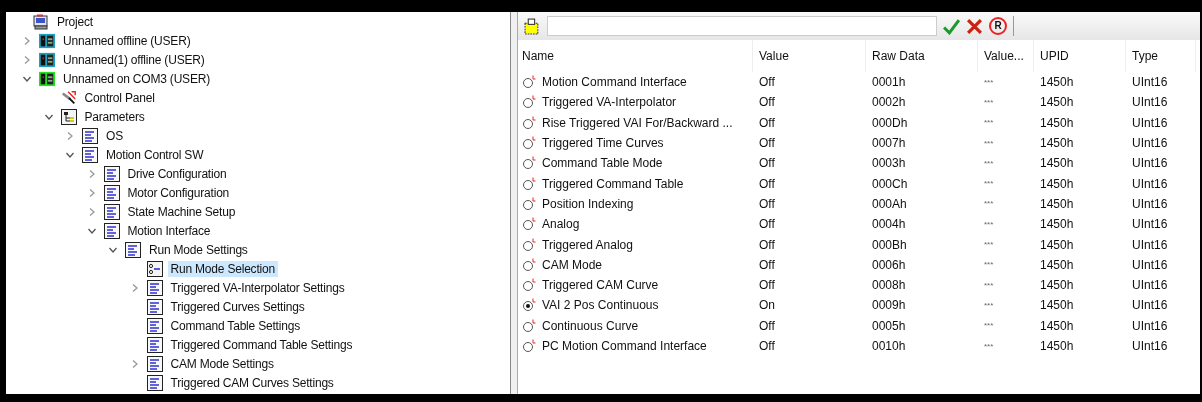  What do you see at coordinates (613, 183) in the screenshot?
I see `name-cell: Triggered Command Table` at bounding box center [613, 183].